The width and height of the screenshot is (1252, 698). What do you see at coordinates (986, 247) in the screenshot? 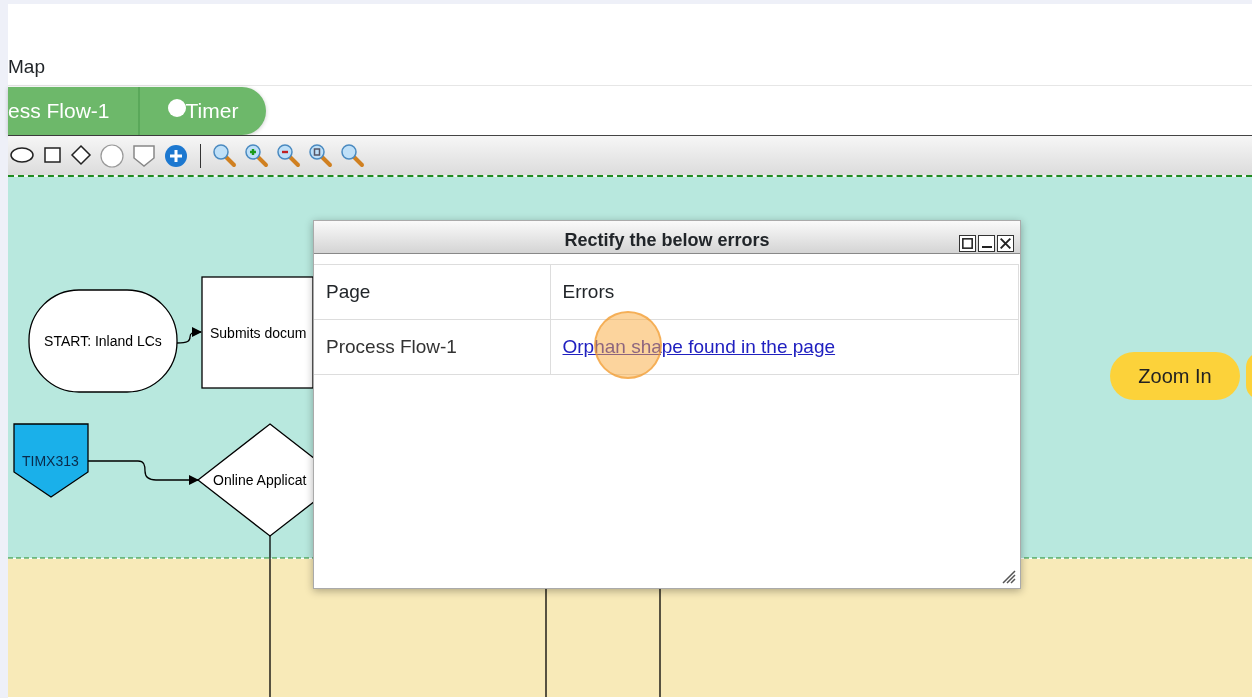
I see `minimize-icon` at bounding box center [986, 247].